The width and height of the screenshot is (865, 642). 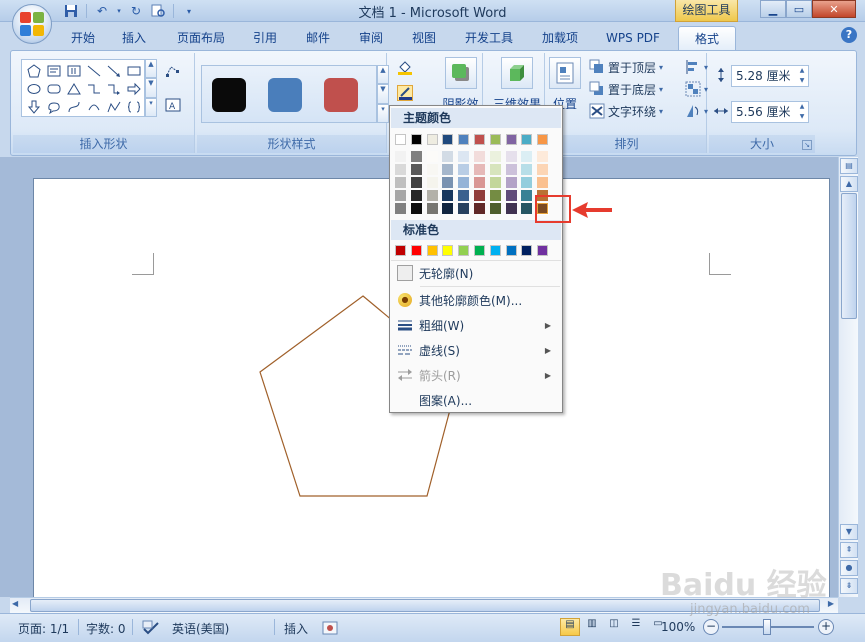 I want to click on tab-view: 视图, so click(x=424, y=38).